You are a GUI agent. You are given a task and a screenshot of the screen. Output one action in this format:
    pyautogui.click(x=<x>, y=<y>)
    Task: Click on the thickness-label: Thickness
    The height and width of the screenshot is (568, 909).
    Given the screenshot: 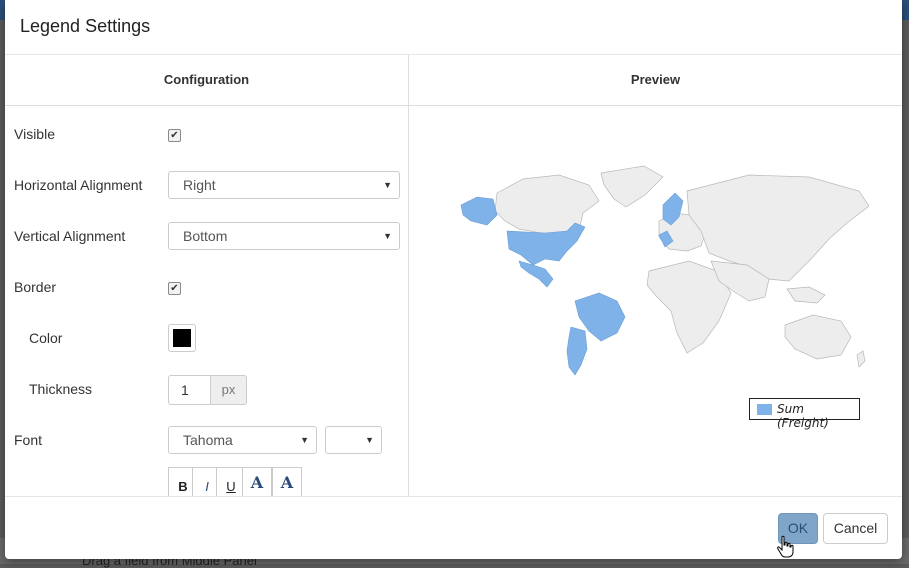 What is the action you would take?
    pyautogui.click(x=61, y=389)
    